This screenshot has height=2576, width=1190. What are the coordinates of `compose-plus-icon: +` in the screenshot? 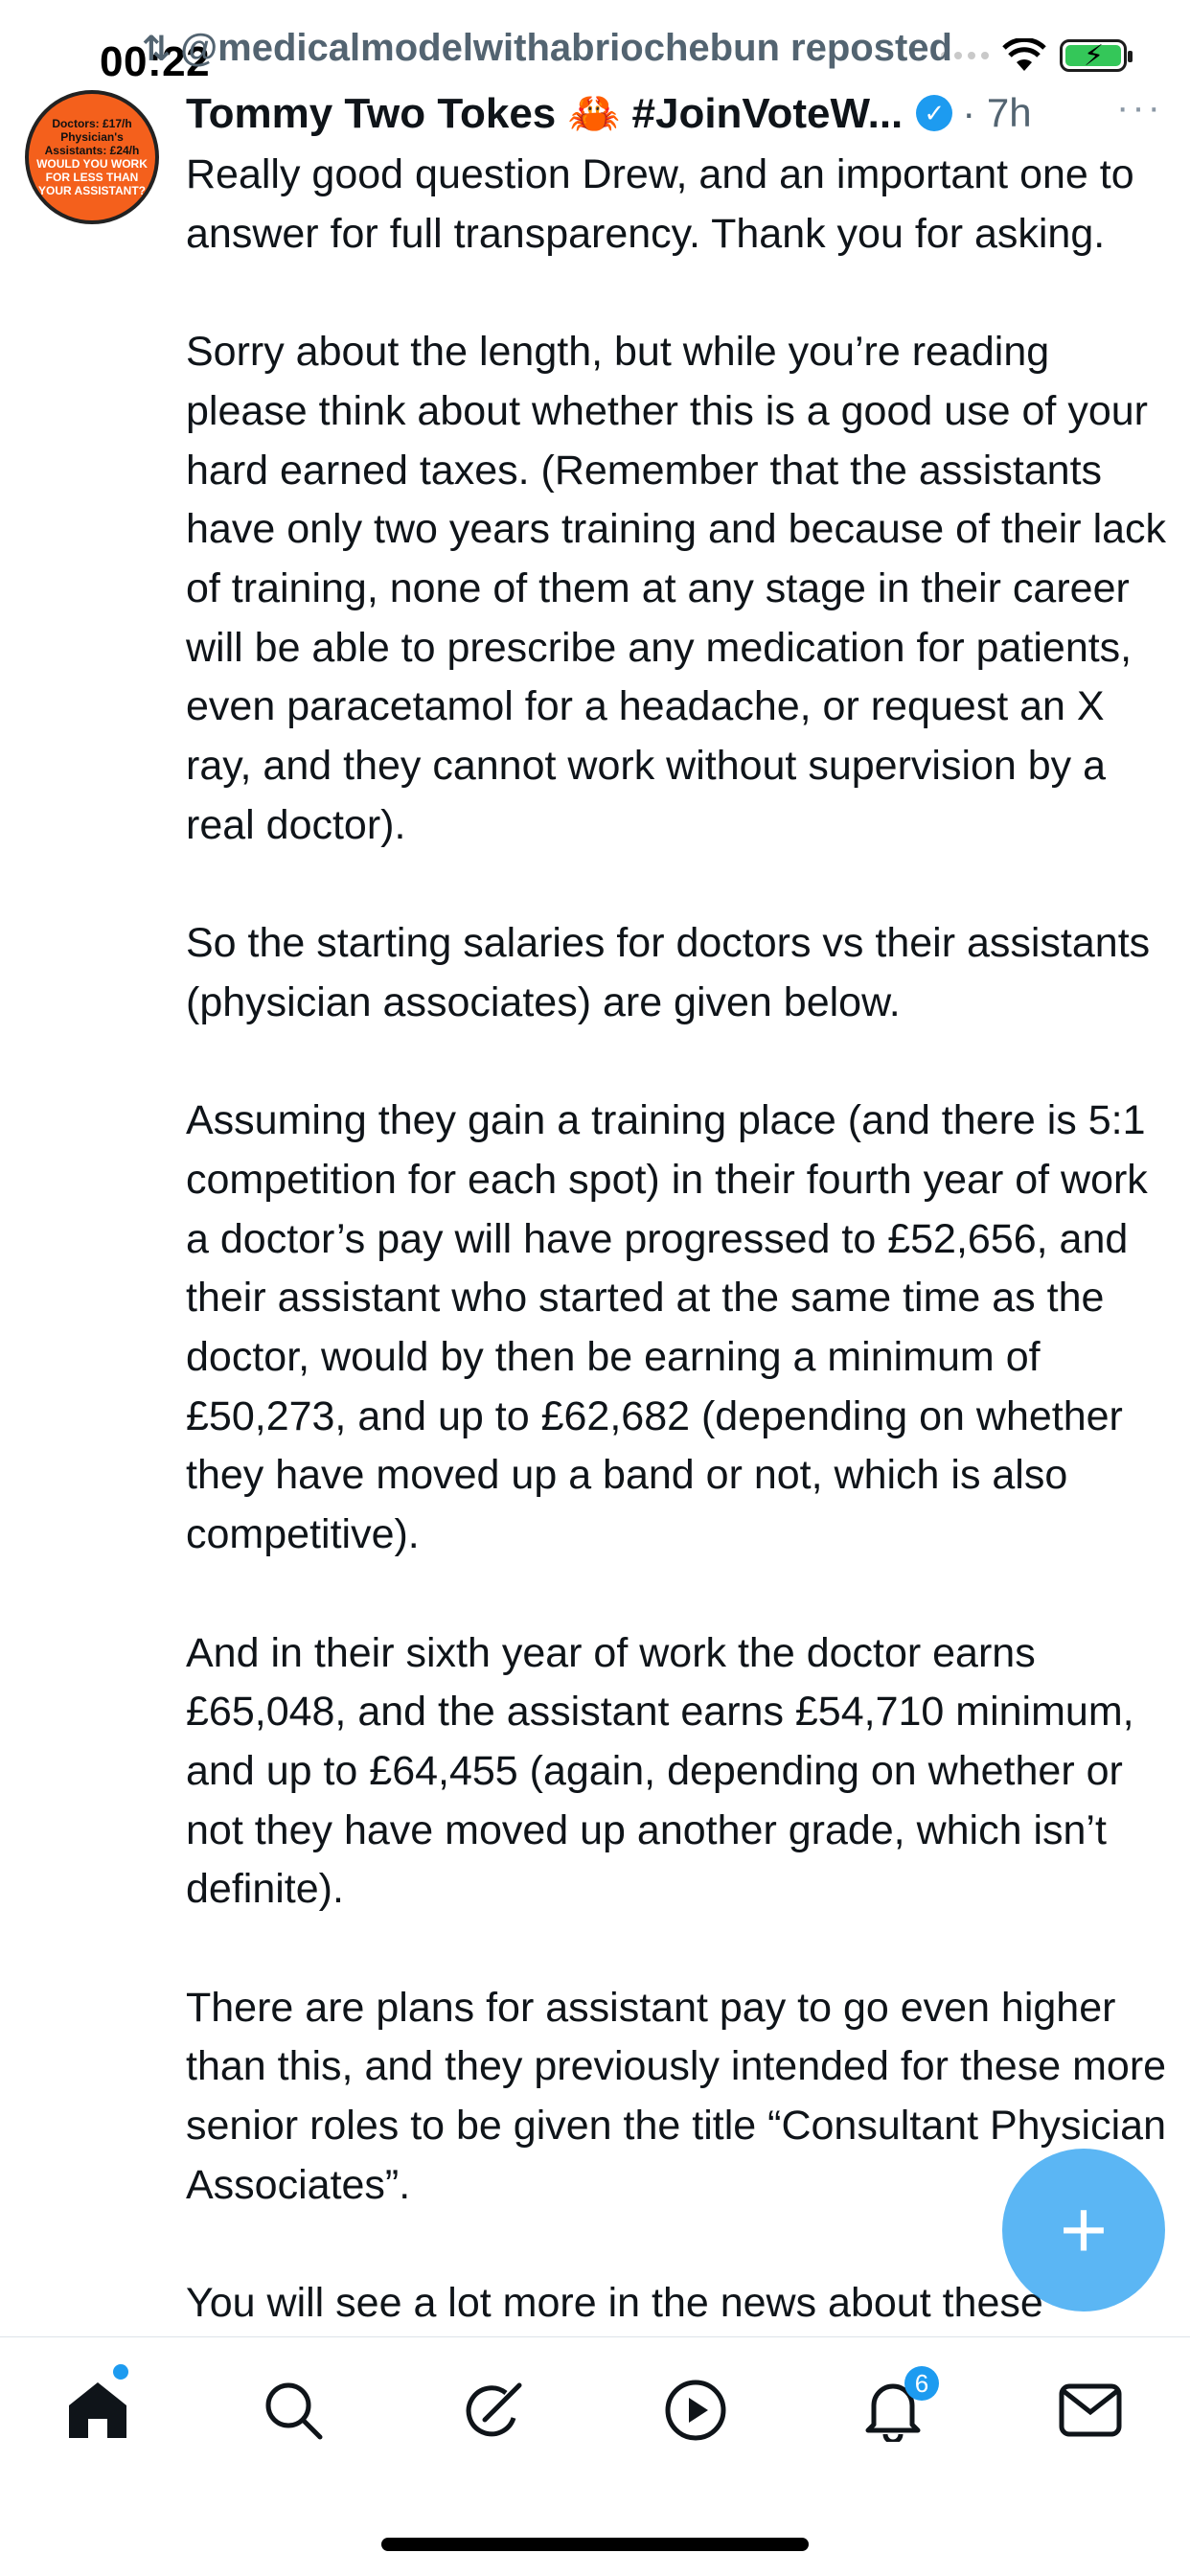 It's located at (1084, 2230).